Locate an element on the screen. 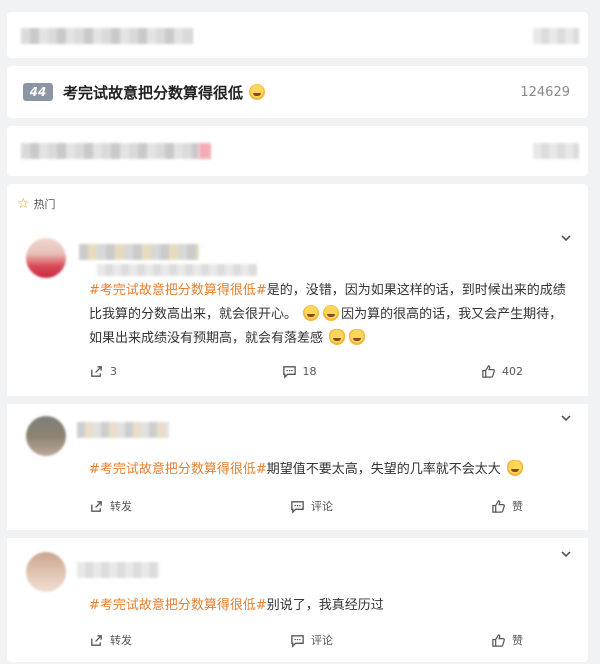 The width and height of the screenshot is (600, 664). comment-text: #考完试故意把分数算得很低#期望值不要太高，失望的几率就不会太大 is located at coordinates (327, 470).